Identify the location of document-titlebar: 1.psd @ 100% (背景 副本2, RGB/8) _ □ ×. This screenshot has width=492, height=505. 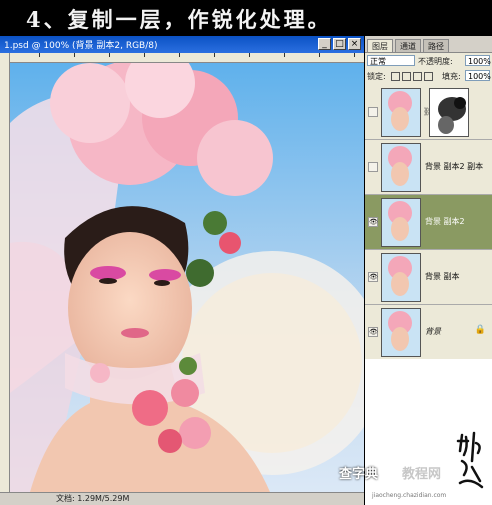
(182, 44).